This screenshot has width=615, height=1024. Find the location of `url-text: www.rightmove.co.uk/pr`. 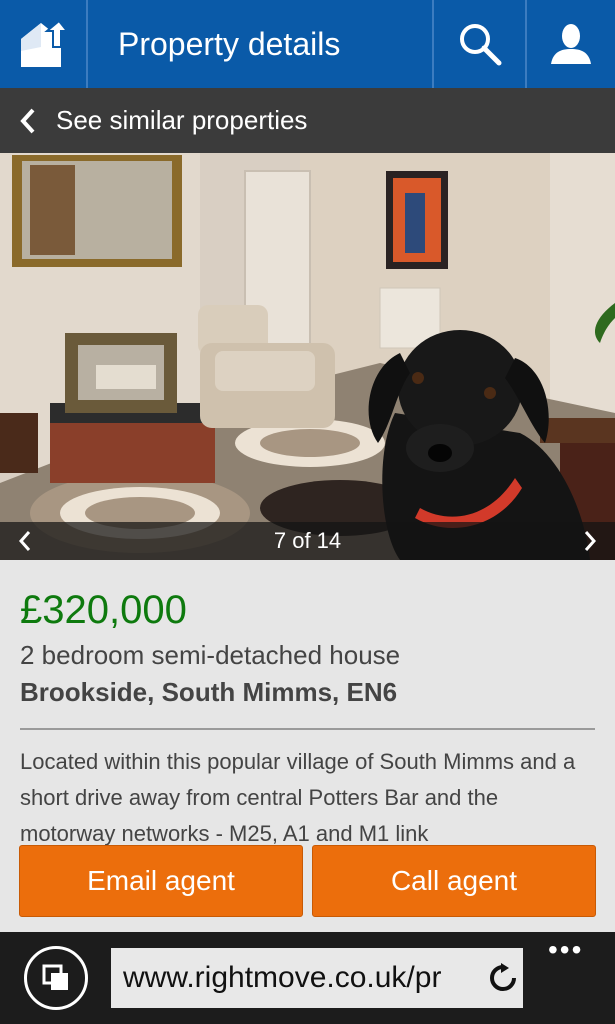

url-text: www.rightmove.co.uk/pr is located at coordinates (282, 977).